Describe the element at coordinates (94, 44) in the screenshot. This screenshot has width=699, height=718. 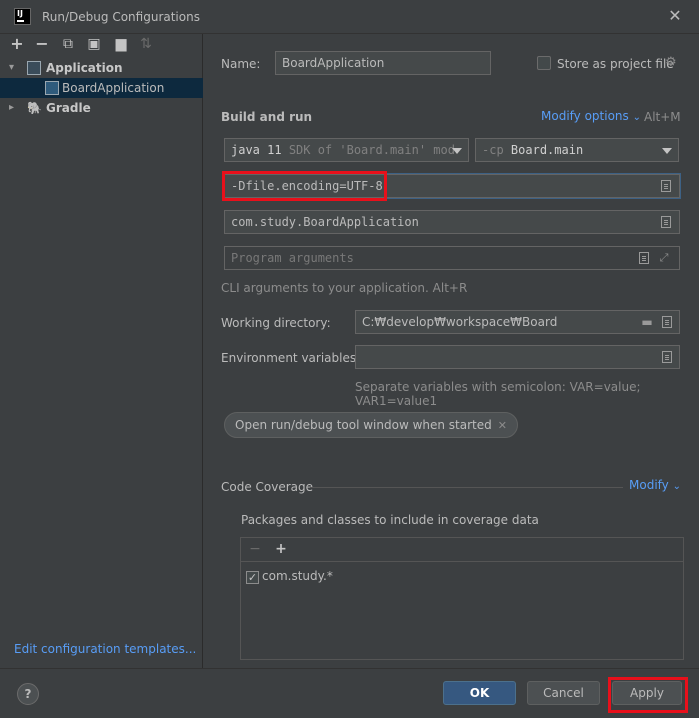
I see `save-icon: ▣` at that location.